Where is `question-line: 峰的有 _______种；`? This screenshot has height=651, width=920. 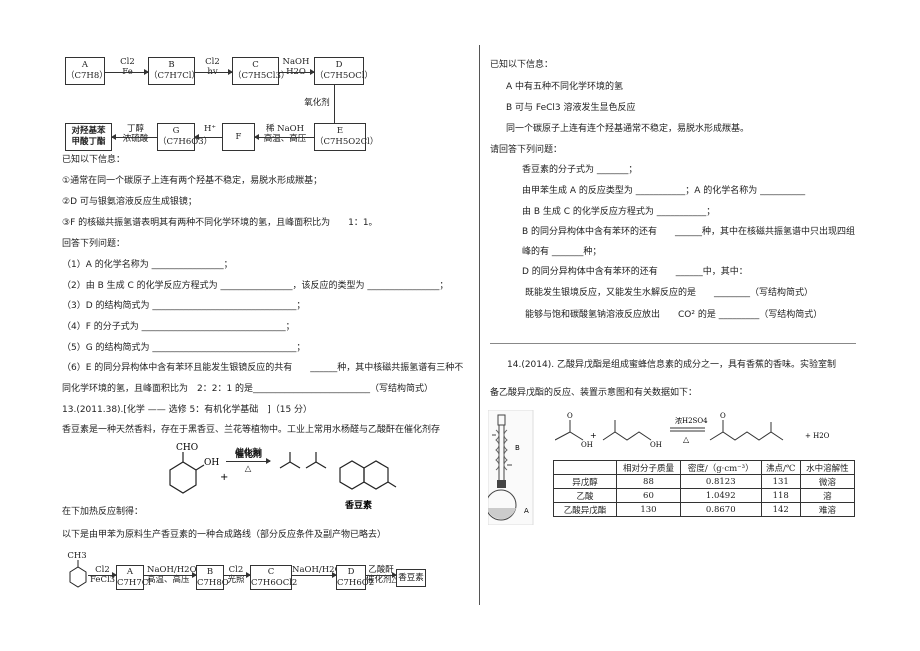 question-line: 峰的有 _______种； is located at coordinates (562, 252).